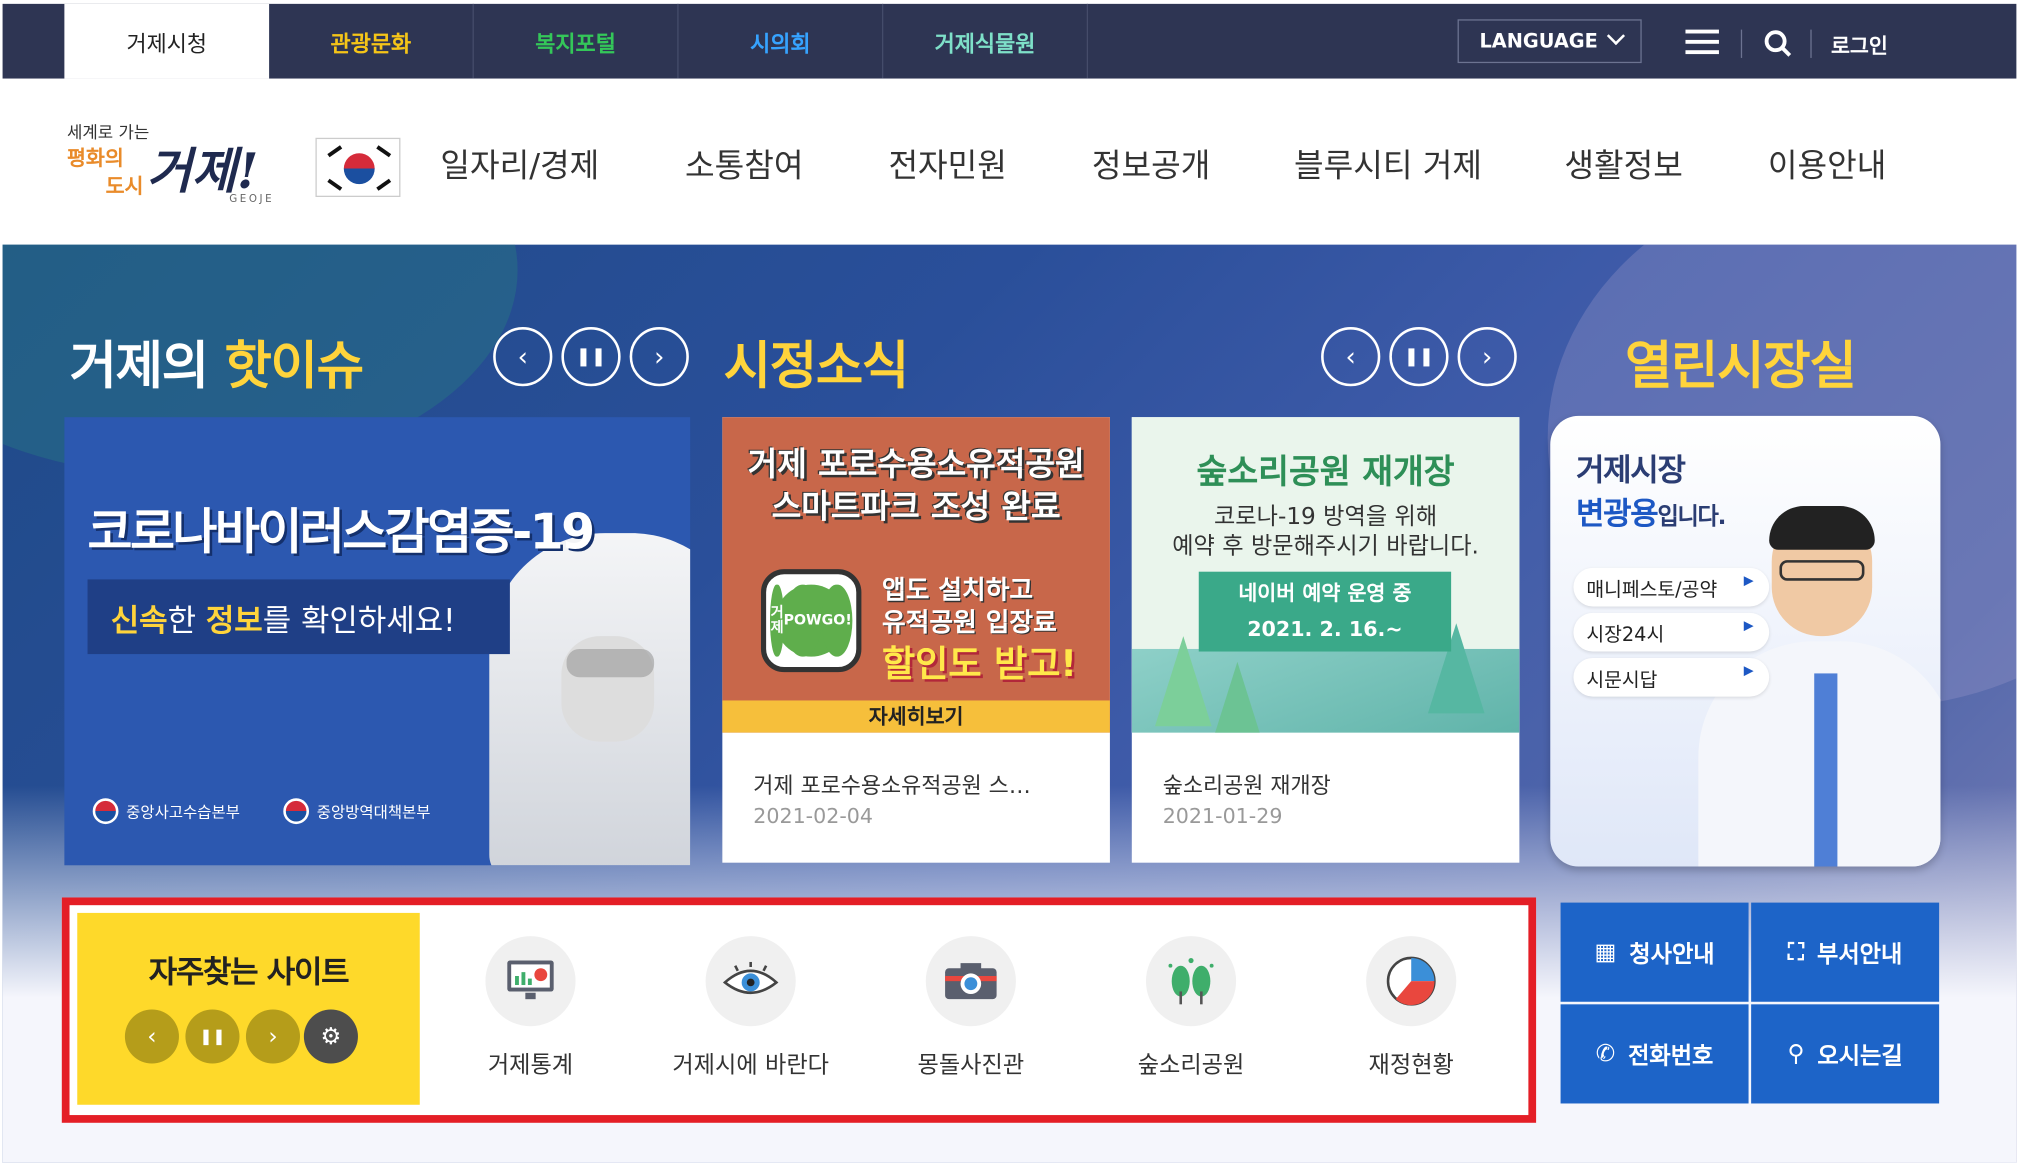  I want to click on site-logo: 세계로 가는 평화의 도시 거제! GEOJE, so click(180, 164).